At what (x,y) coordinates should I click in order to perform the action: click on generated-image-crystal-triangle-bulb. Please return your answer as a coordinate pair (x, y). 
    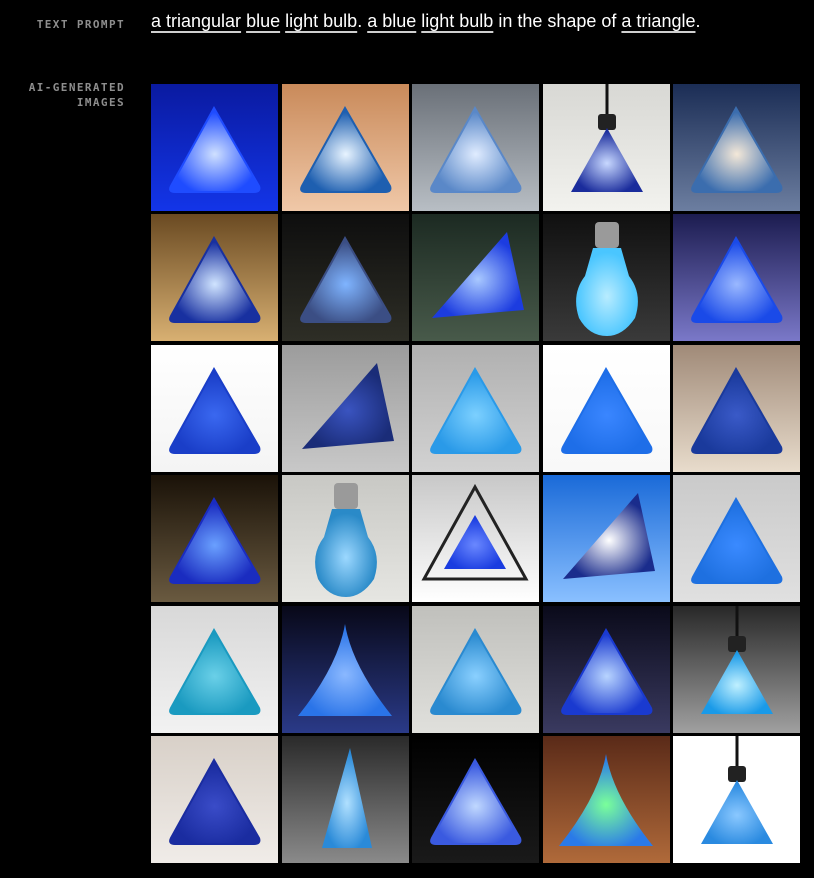
    Looking at the image, I should click on (736, 147).